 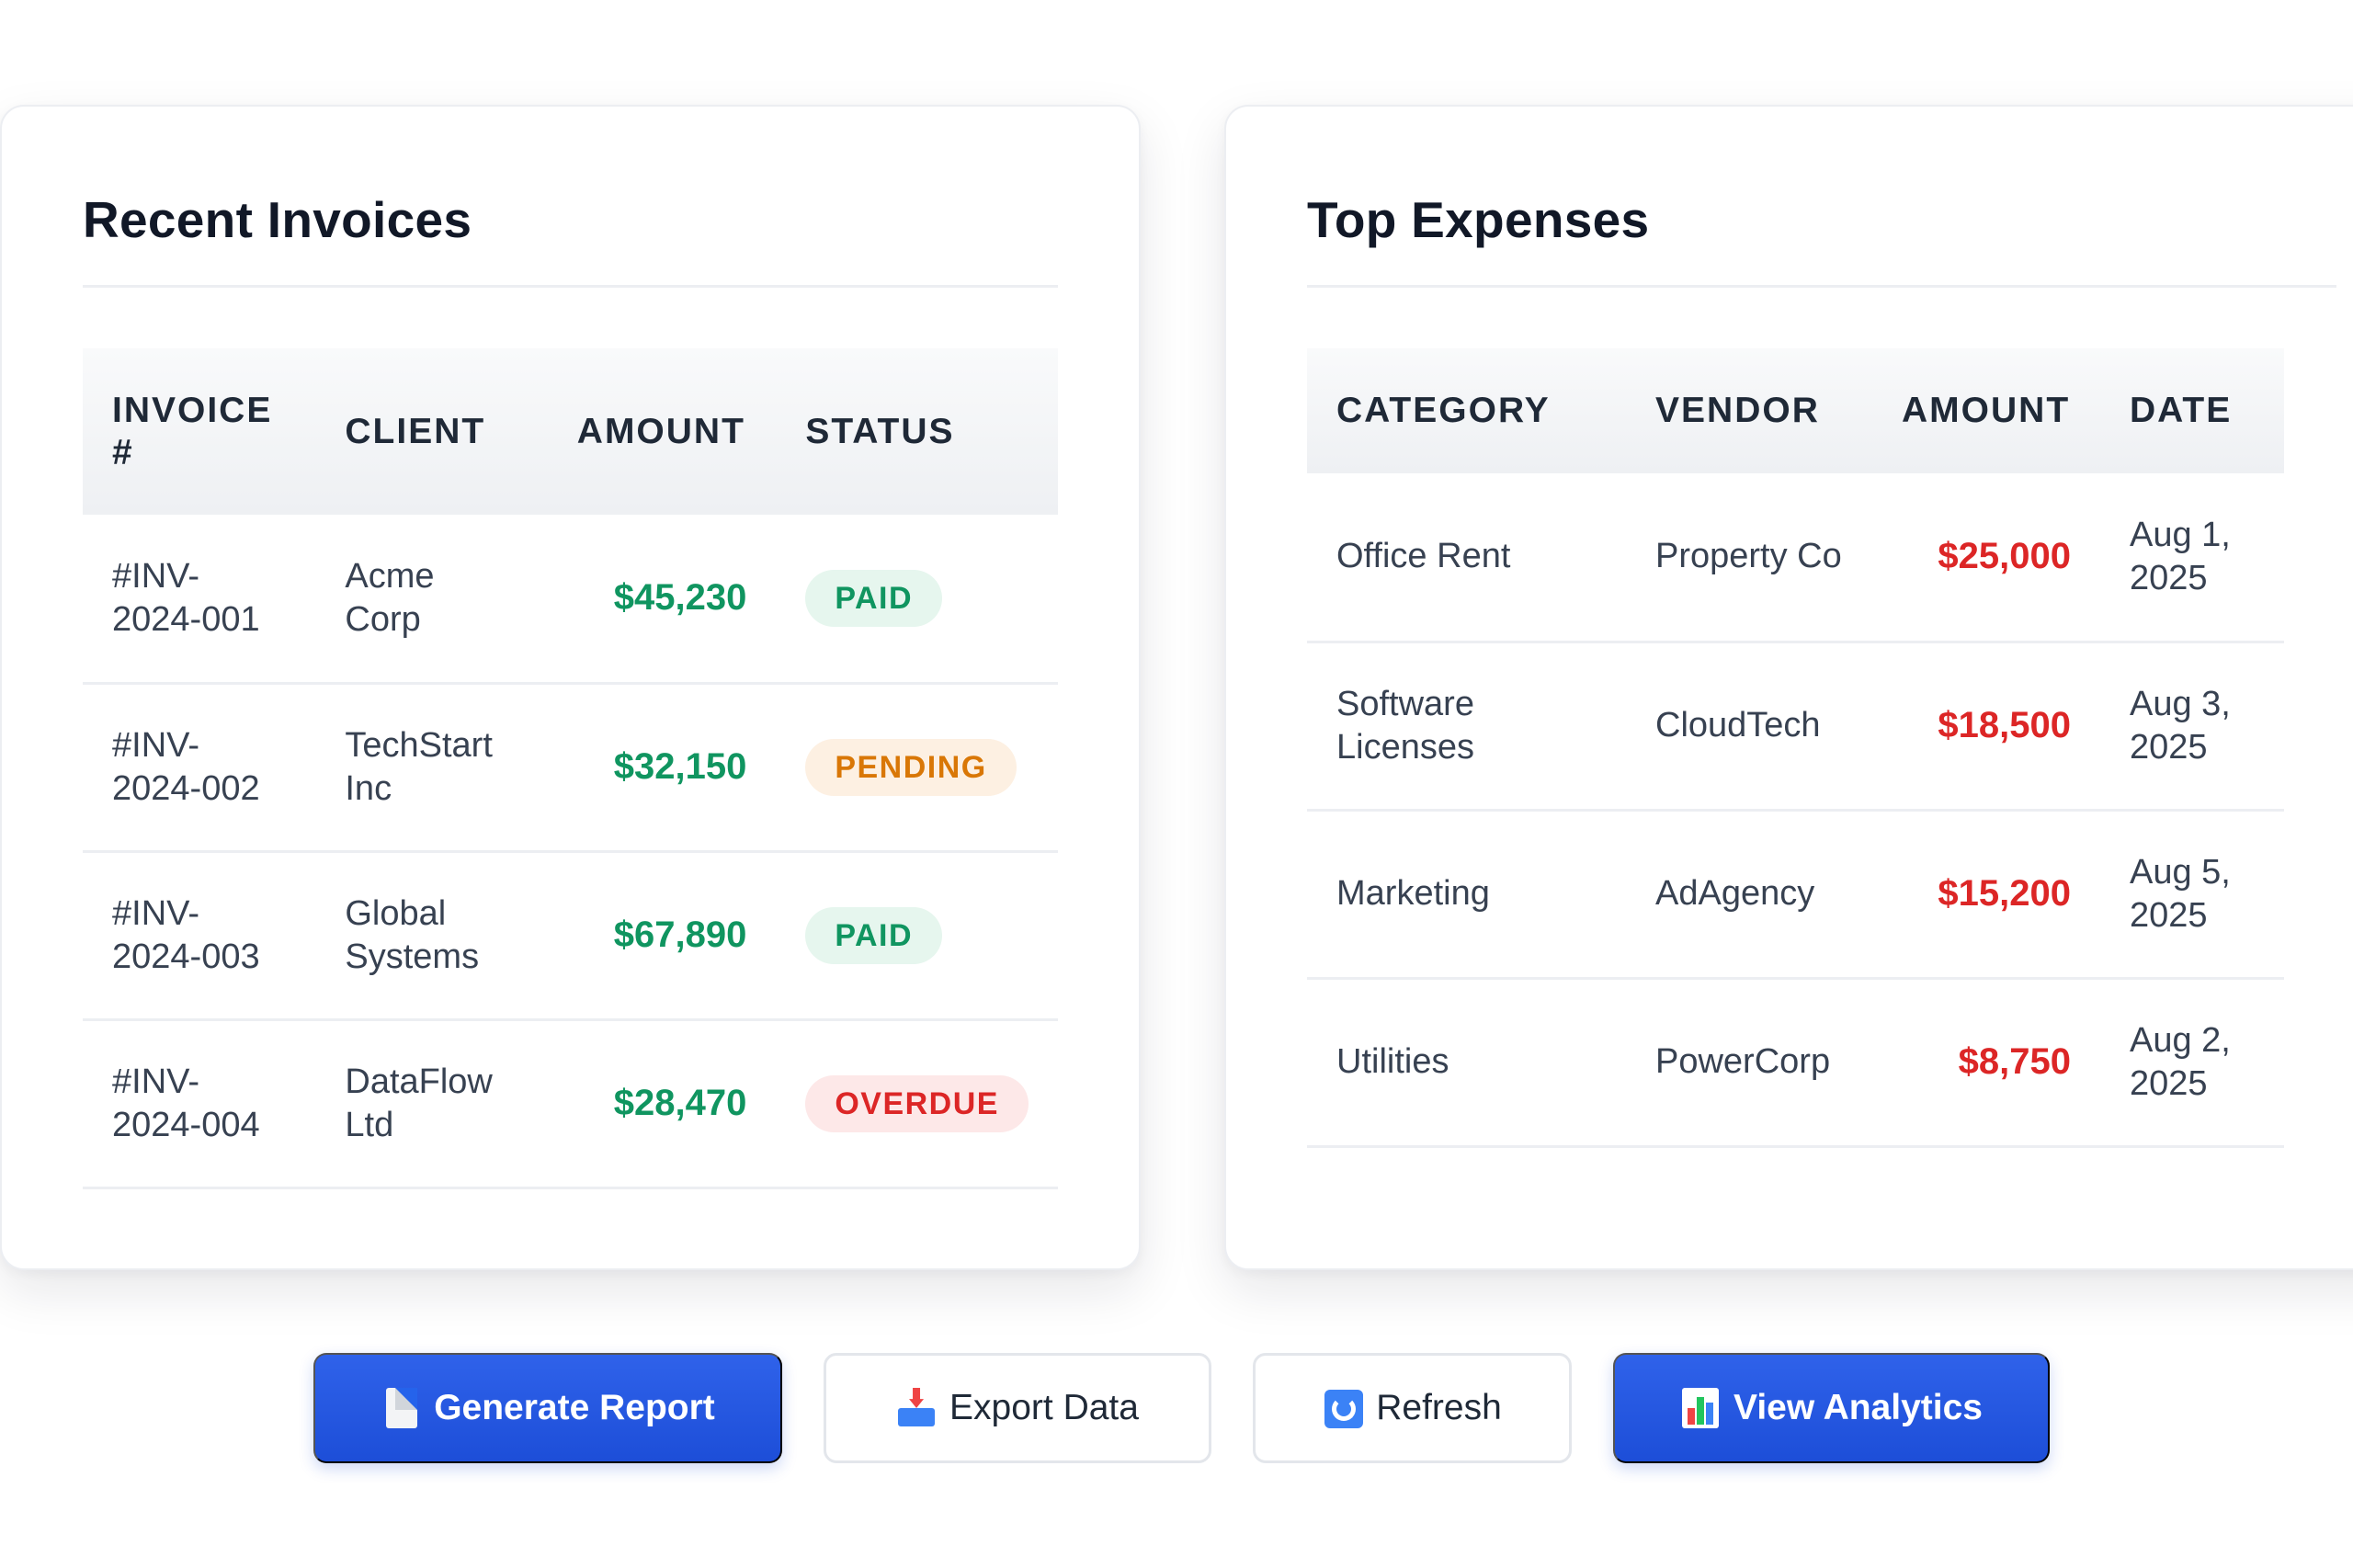 I want to click on expense-date: Aug 3, 2025, so click(x=2192, y=727).